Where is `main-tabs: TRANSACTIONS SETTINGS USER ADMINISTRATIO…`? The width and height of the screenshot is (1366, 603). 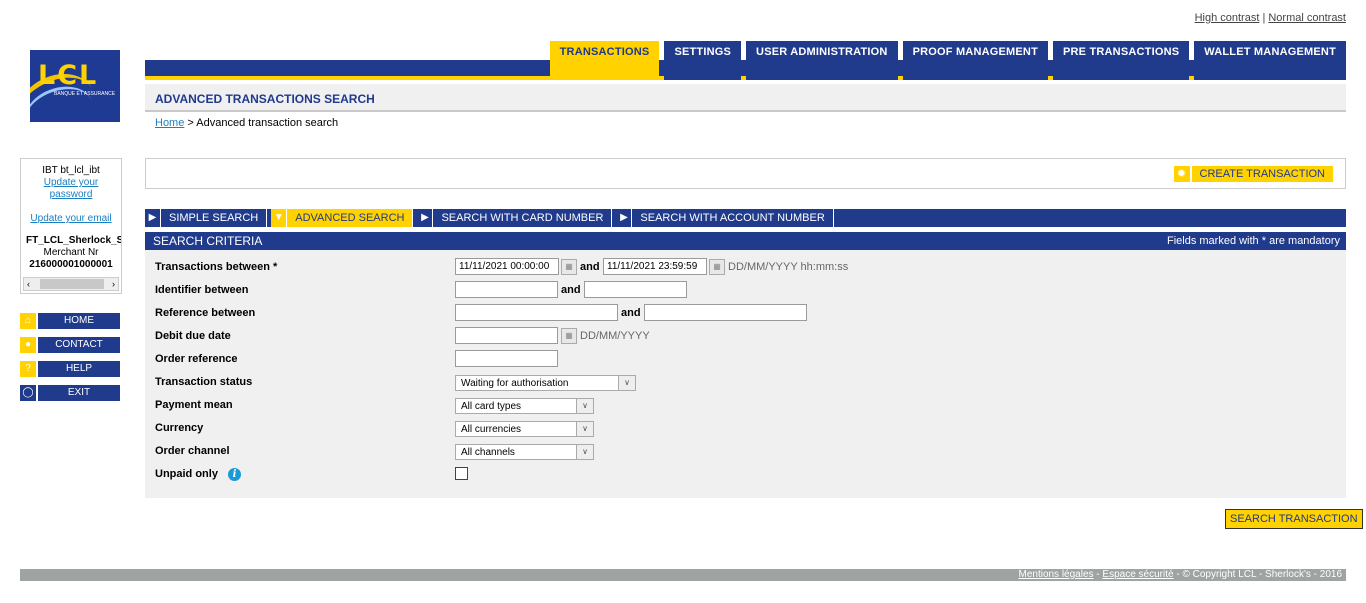
main-tabs: TRANSACTIONS SETTINGS USER ADMINISTRATIO… is located at coordinates (945, 60).